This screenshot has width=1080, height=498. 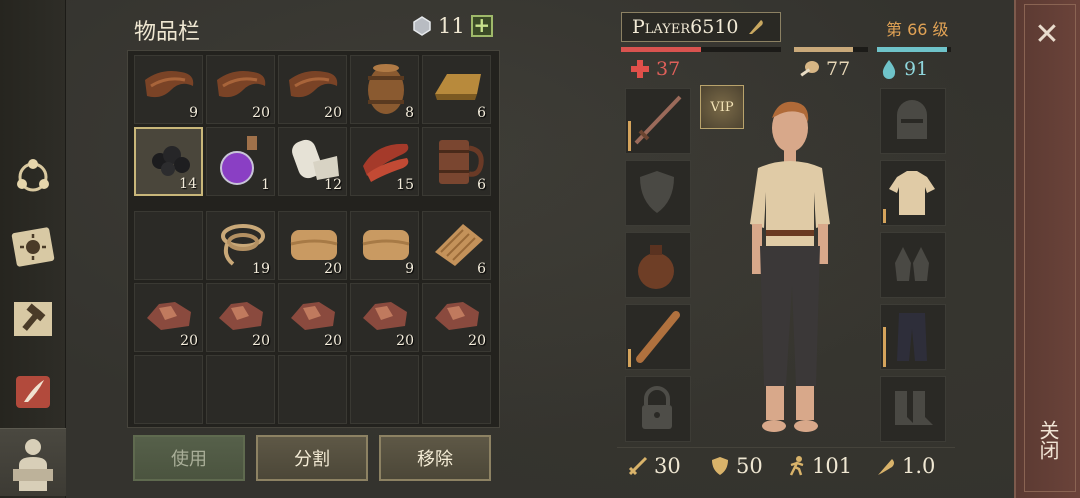 I want to click on attack-stat: 30, so click(x=654, y=466).